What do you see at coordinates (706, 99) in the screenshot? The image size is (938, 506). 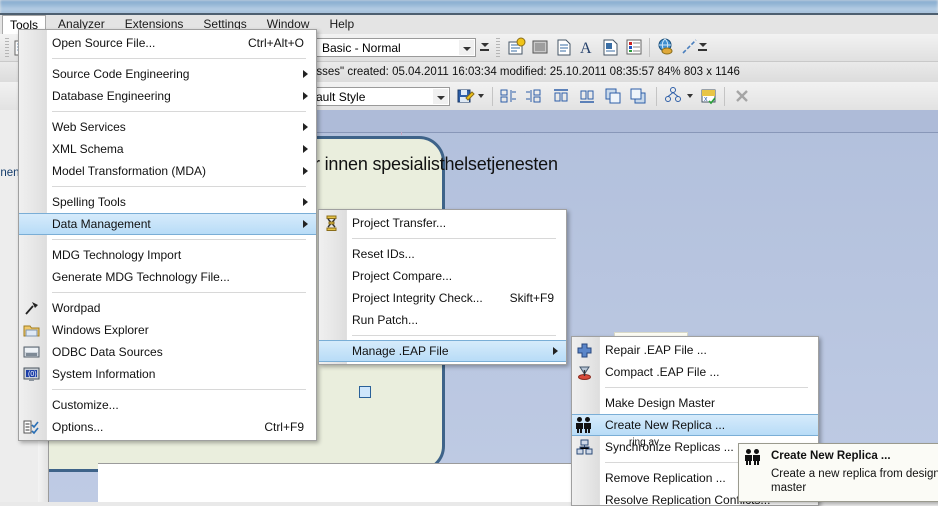 I see `svg-text: x` at bounding box center [706, 99].